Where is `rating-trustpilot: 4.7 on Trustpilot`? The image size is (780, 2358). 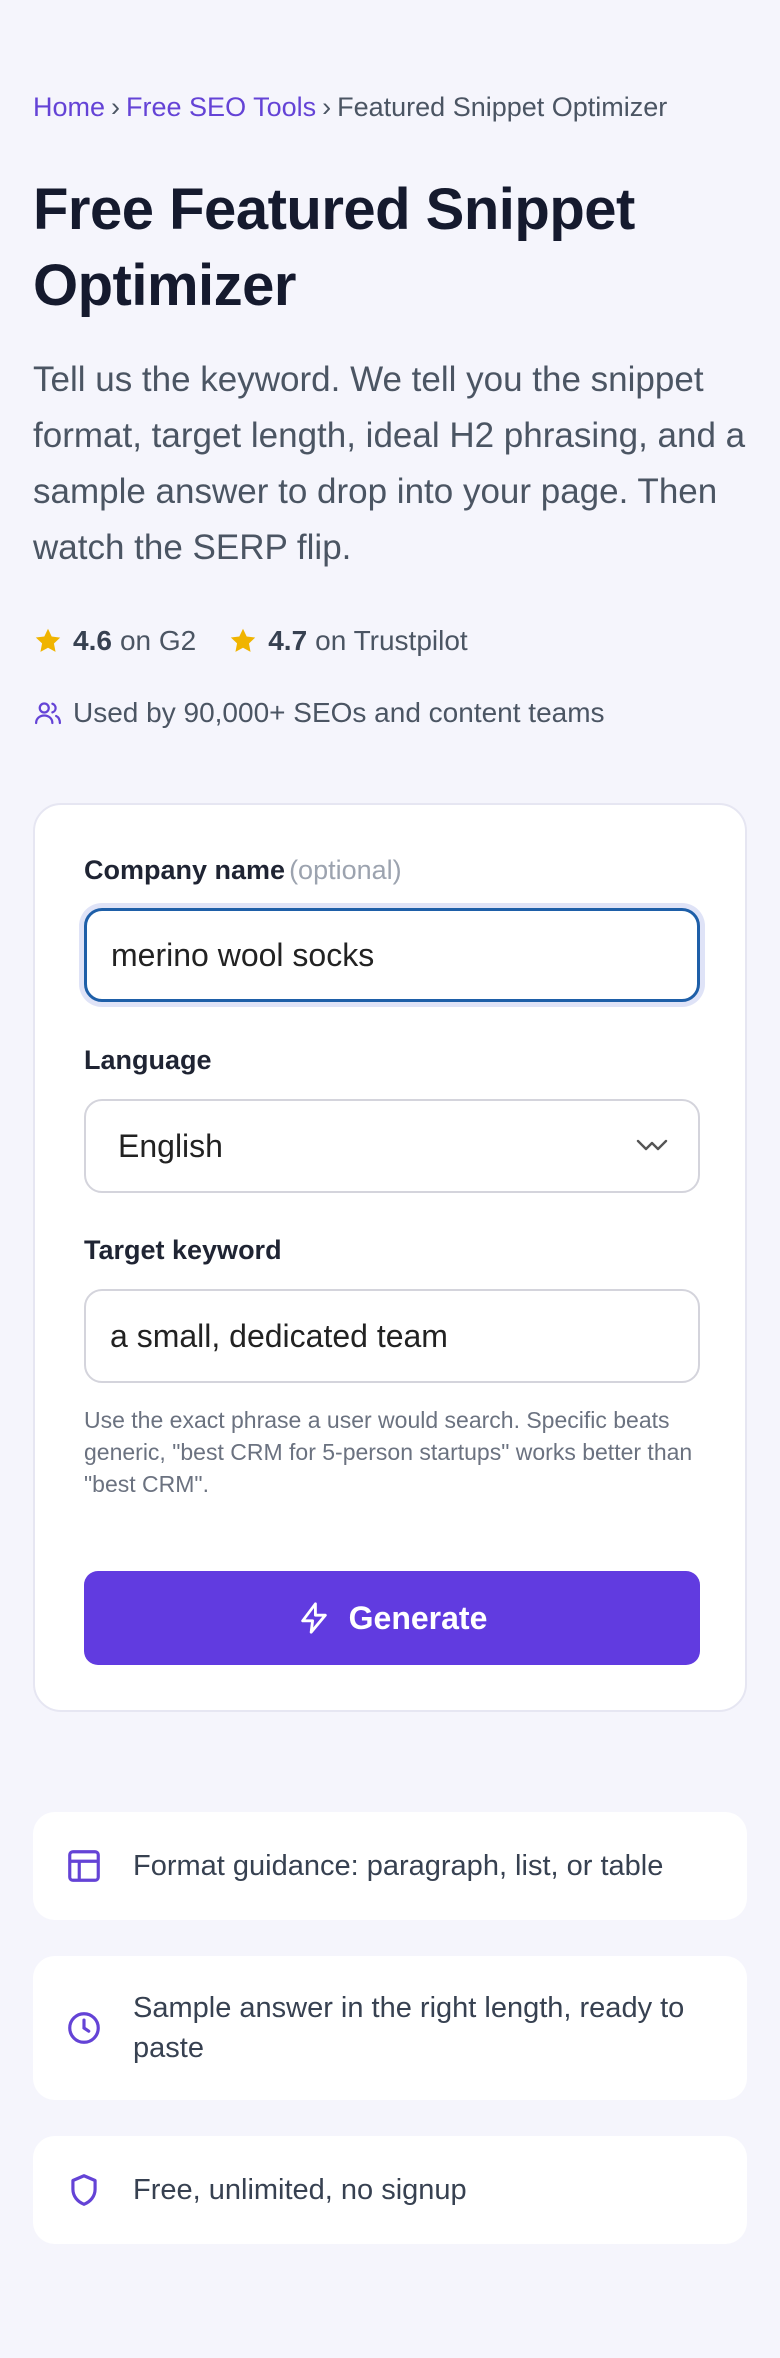 rating-trustpilot: 4.7 on Trustpilot is located at coordinates (348, 641).